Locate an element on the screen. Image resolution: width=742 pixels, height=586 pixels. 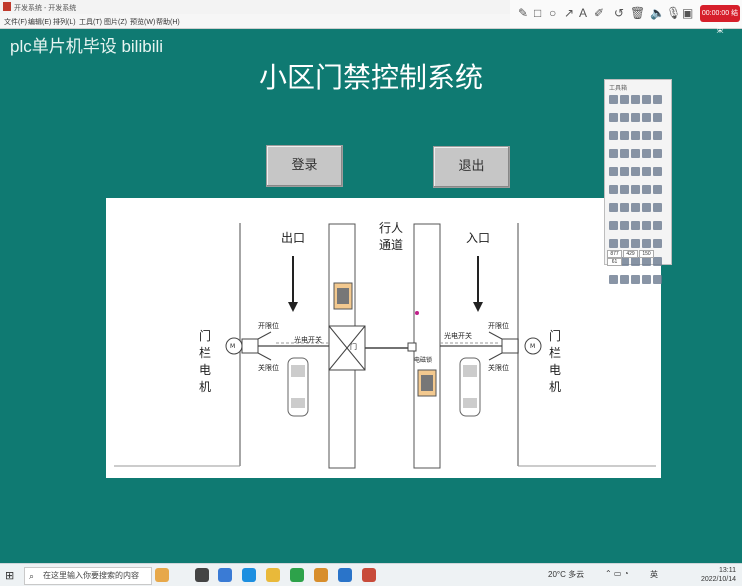
toolbox-coords: 877 429 150 61 is located at coordinates (638, 258).